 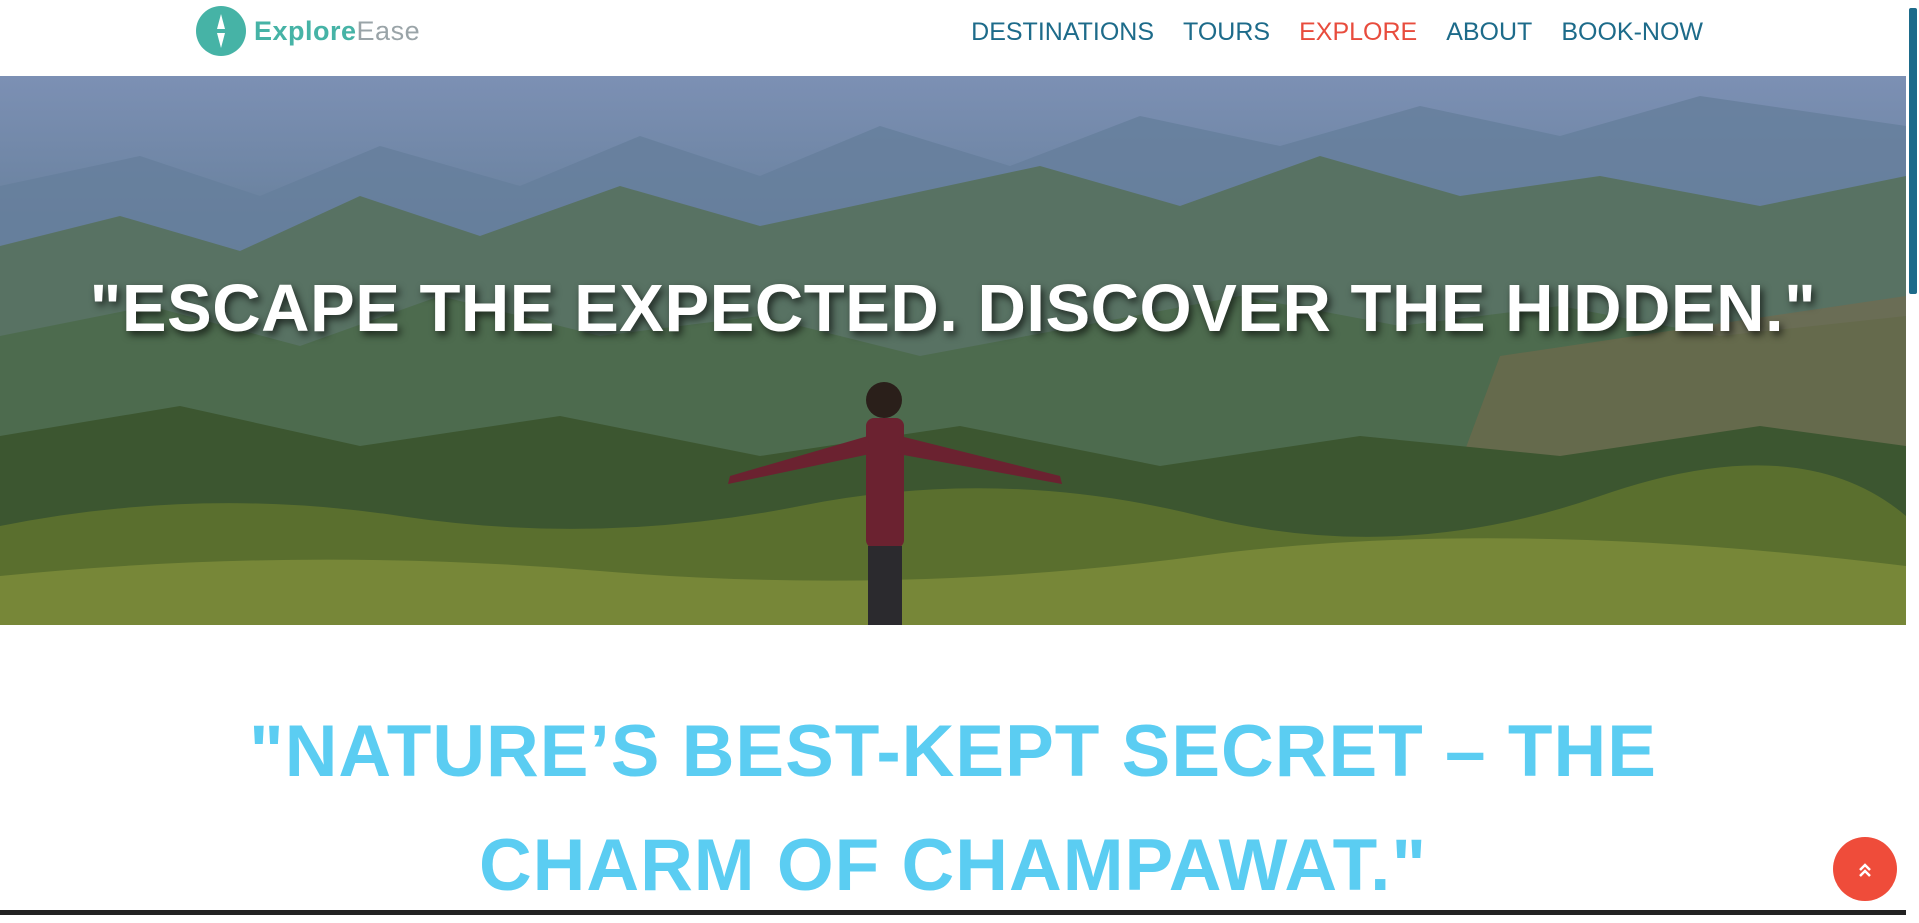 What do you see at coordinates (1912, 457) in the screenshot?
I see `page-scrollbar` at bounding box center [1912, 457].